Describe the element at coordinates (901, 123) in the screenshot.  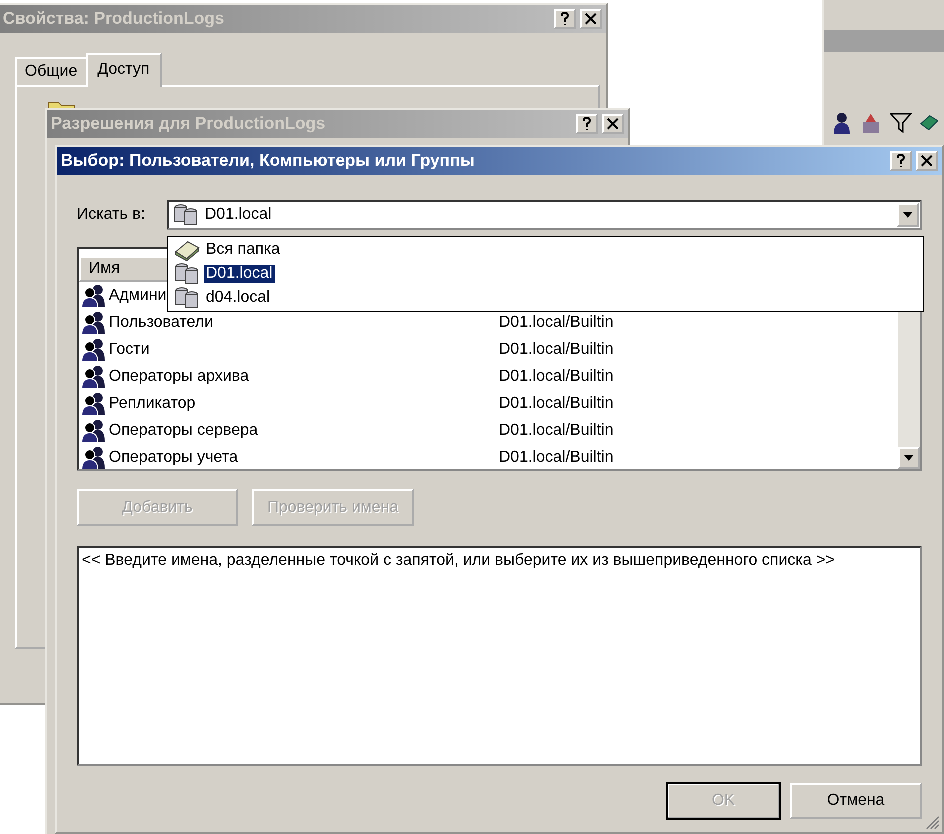
I see `filter-icon` at that location.